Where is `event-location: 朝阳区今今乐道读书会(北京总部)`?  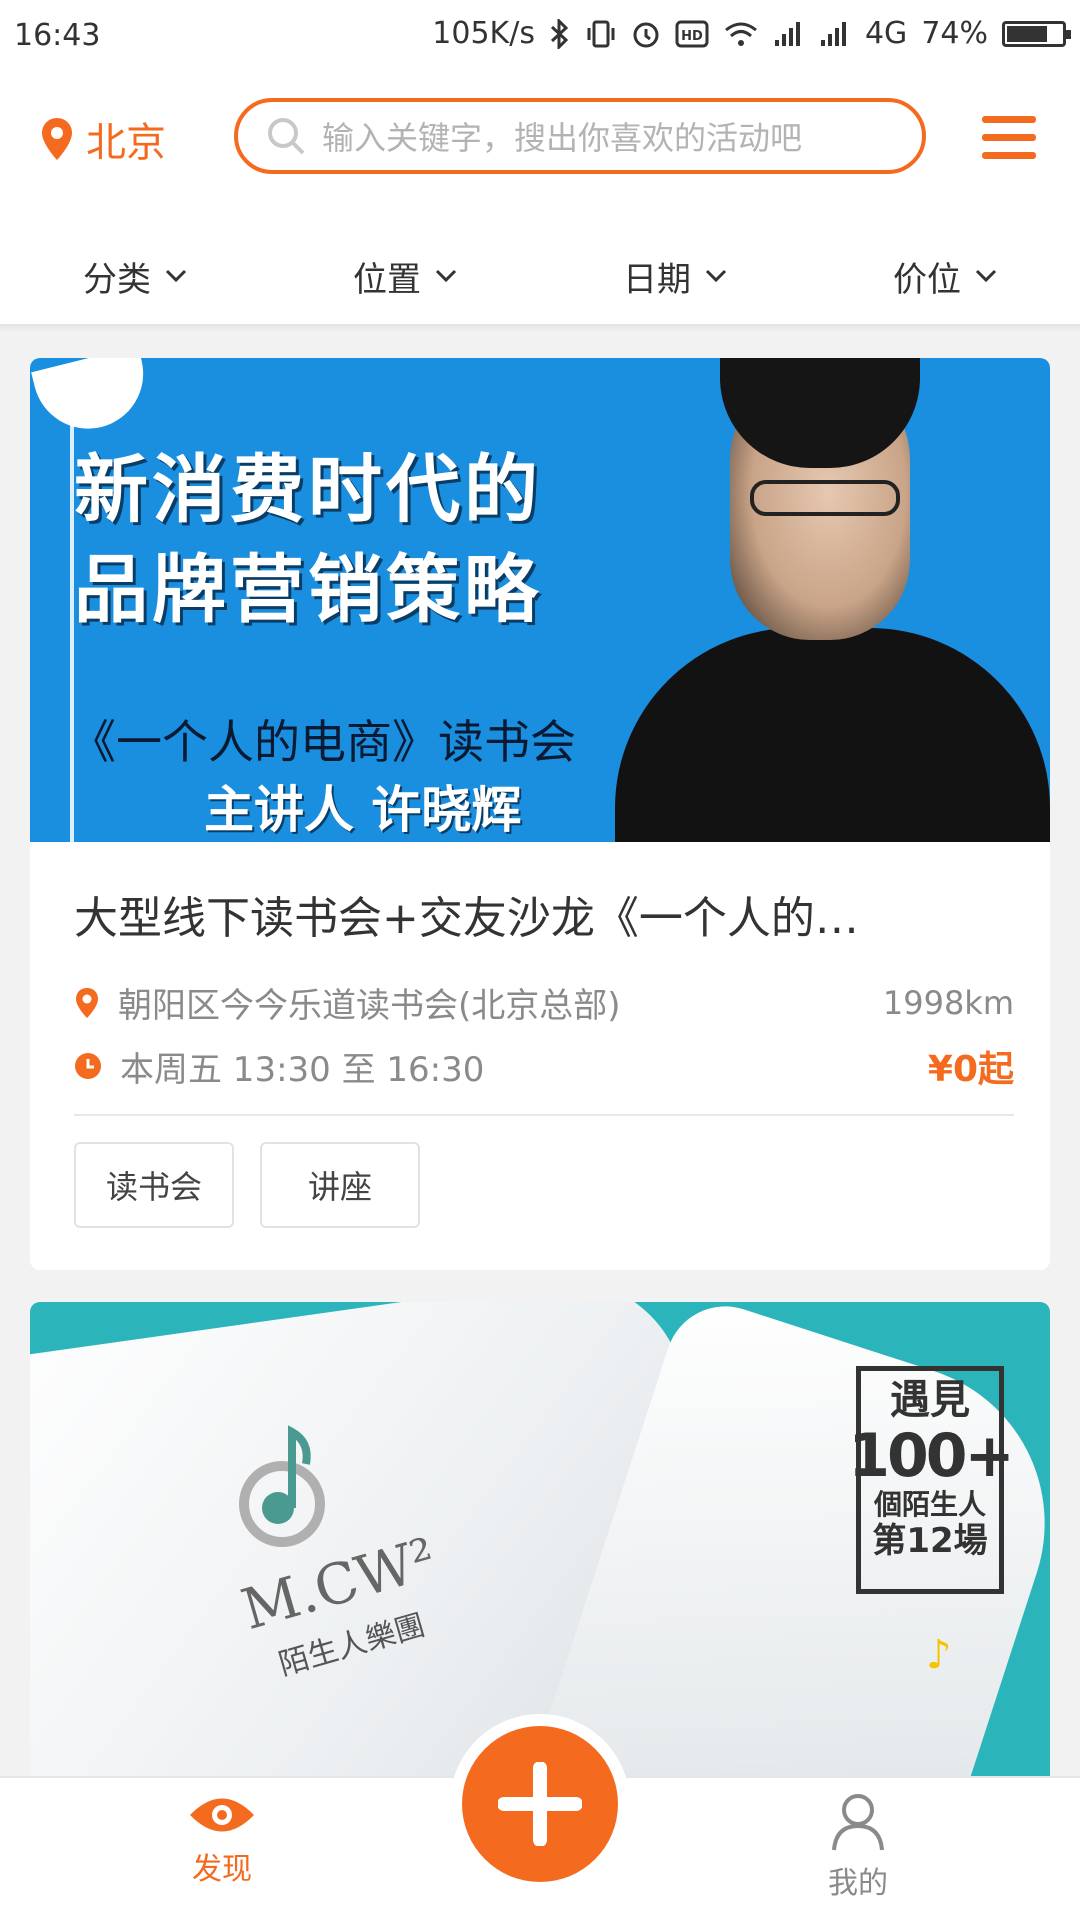 event-location: 朝阳区今今乐道读书会(北京总部) is located at coordinates (369, 1006).